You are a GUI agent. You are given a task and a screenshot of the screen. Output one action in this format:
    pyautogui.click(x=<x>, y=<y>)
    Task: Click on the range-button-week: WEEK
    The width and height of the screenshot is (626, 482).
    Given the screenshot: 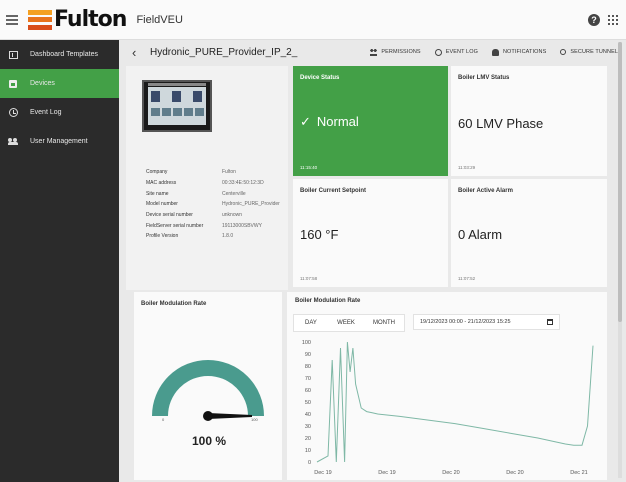 What is the action you would take?
    pyautogui.click(x=346, y=323)
    